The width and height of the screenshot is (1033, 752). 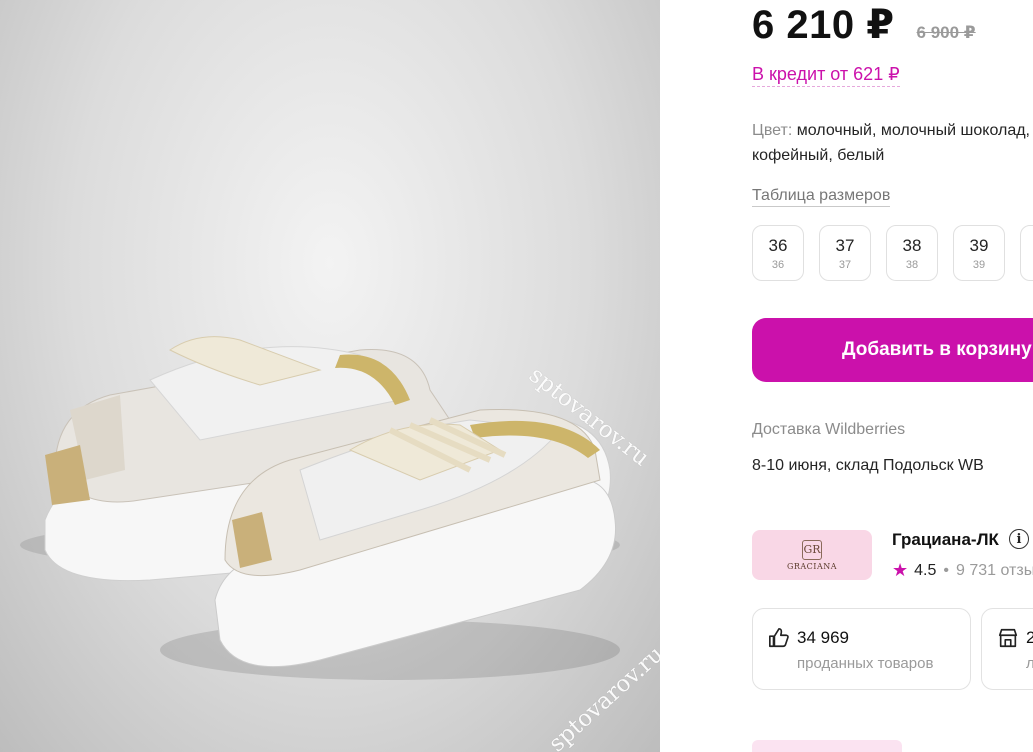 I want to click on size-value: 38, so click(x=912, y=245).